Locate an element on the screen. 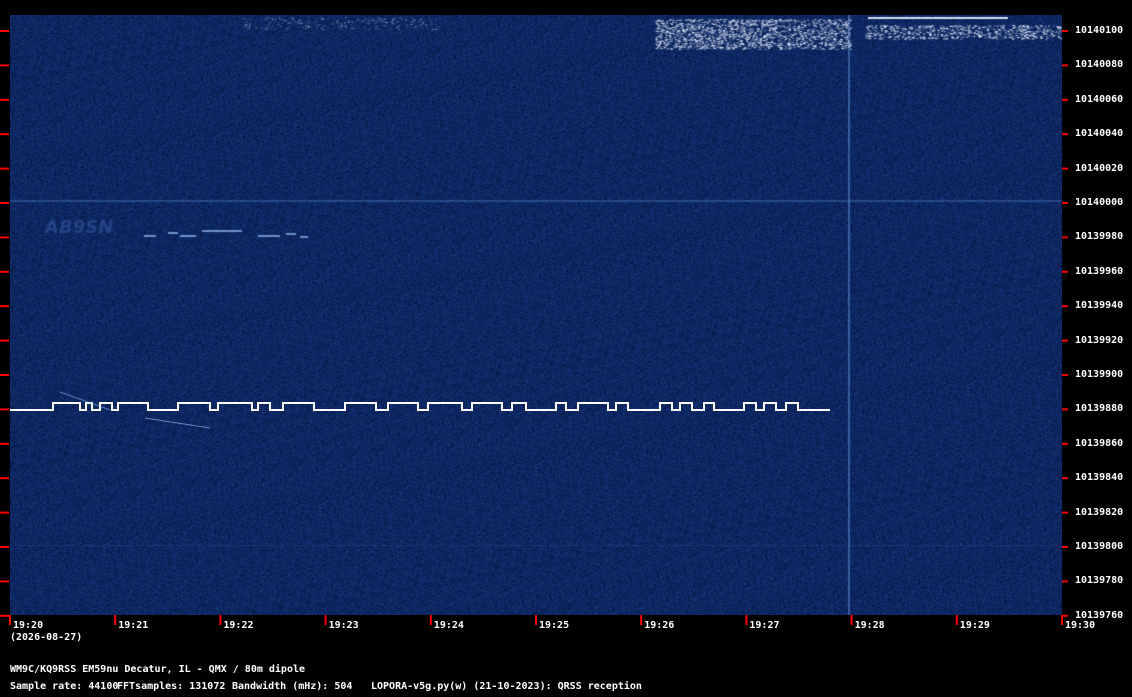 The height and width of the screenshot is (697, 1132). x-tick-label: 19:22 is located at coordinates (238, 625).